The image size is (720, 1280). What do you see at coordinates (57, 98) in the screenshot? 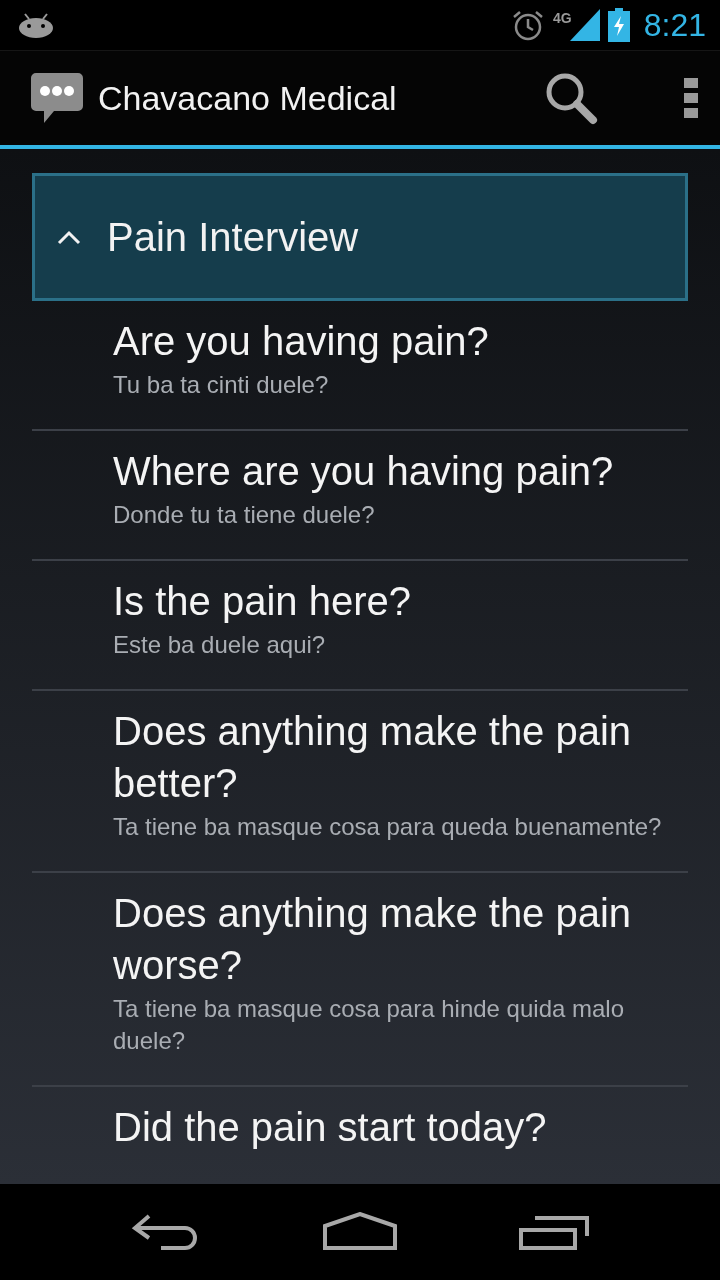
I see `chat-bubble-icon` at bounding box center [57, 98].